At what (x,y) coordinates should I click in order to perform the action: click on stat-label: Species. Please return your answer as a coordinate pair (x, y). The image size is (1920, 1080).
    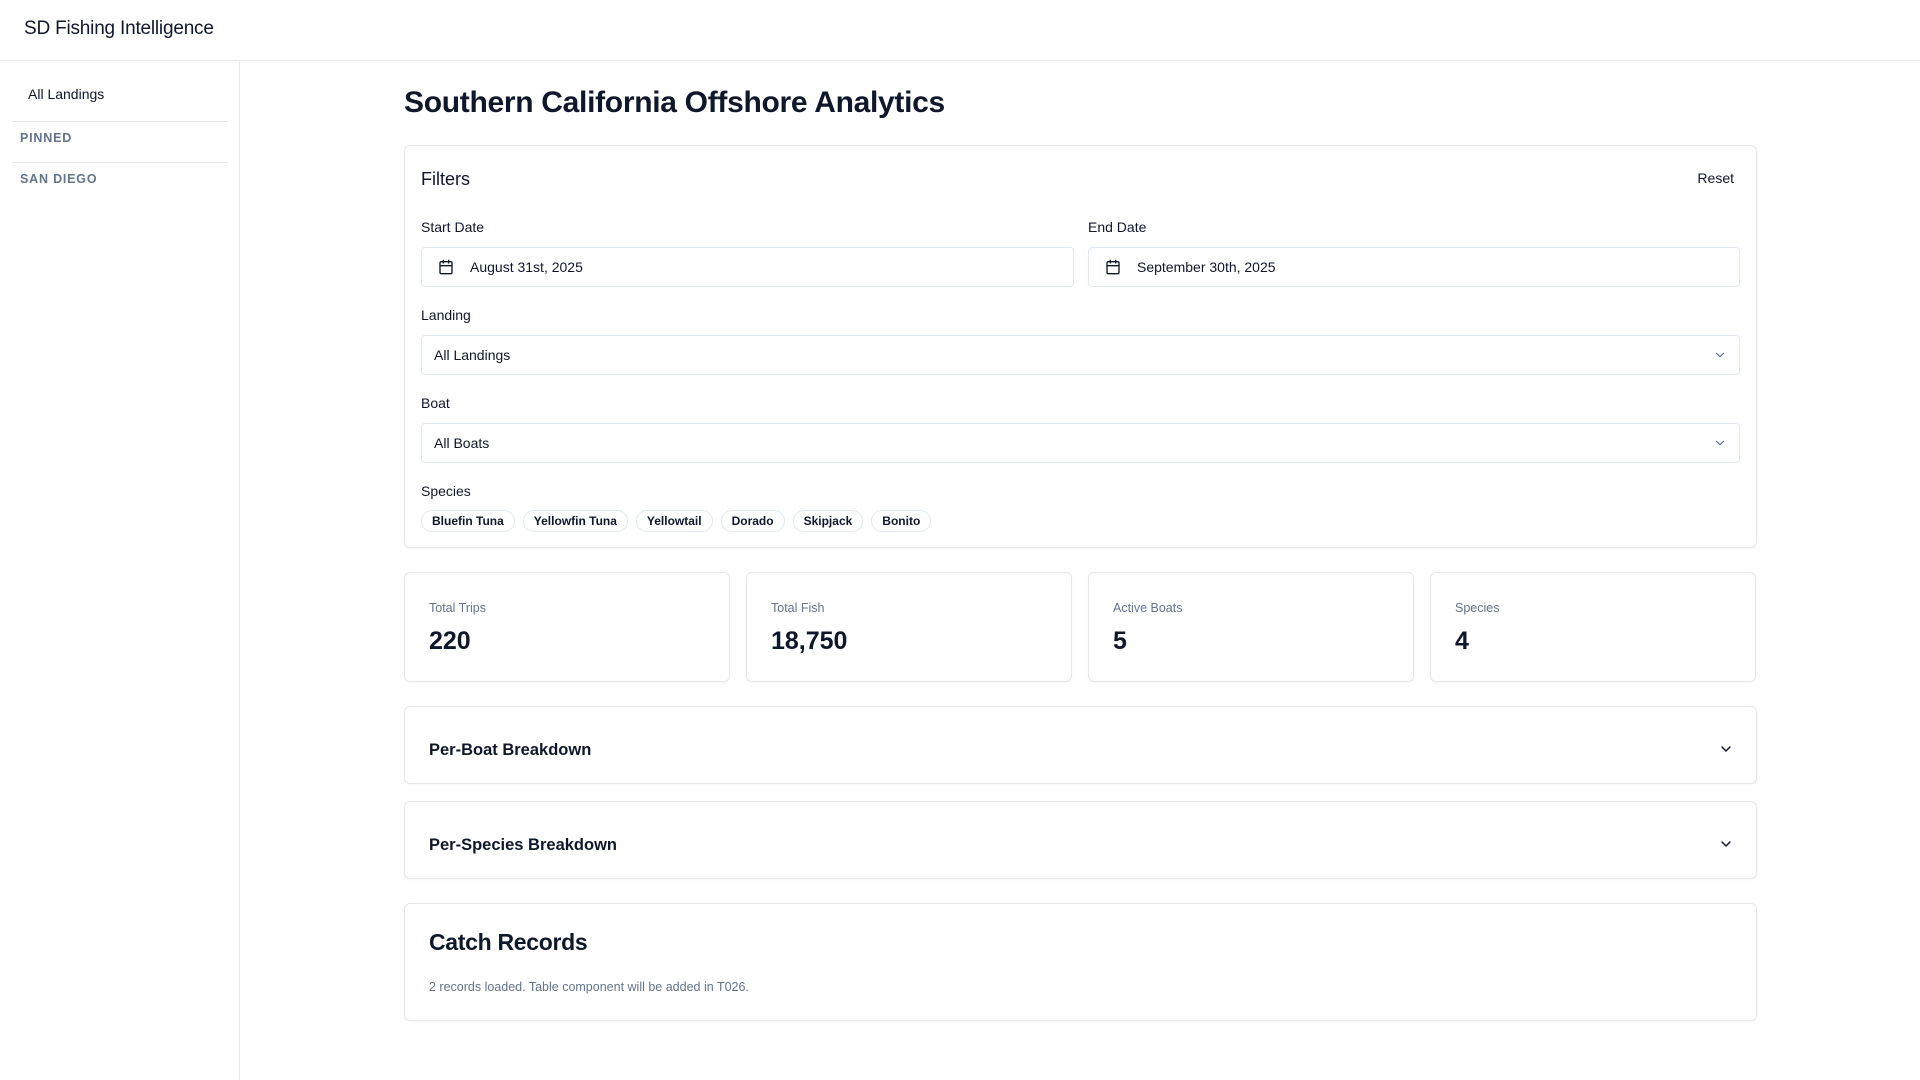
    Looking at the image, I should click on (1477, 608).